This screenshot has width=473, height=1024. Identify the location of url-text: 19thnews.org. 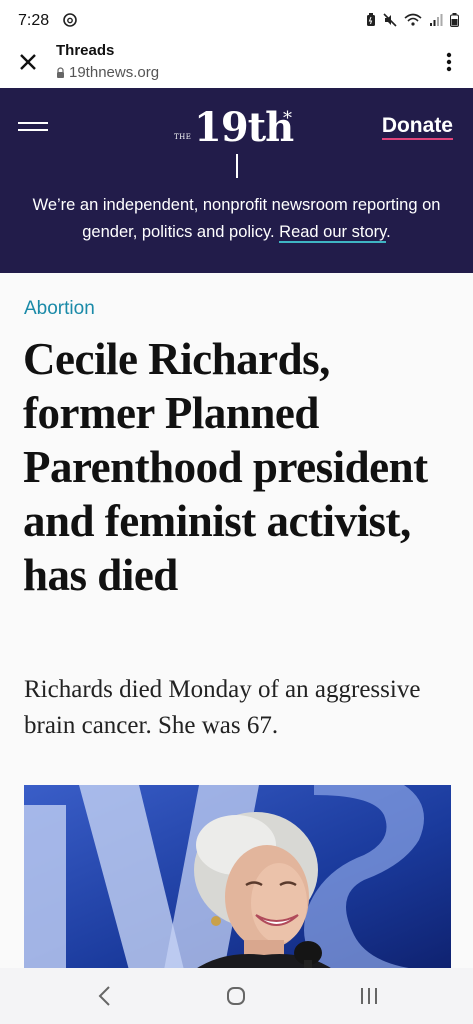
(114, 72).